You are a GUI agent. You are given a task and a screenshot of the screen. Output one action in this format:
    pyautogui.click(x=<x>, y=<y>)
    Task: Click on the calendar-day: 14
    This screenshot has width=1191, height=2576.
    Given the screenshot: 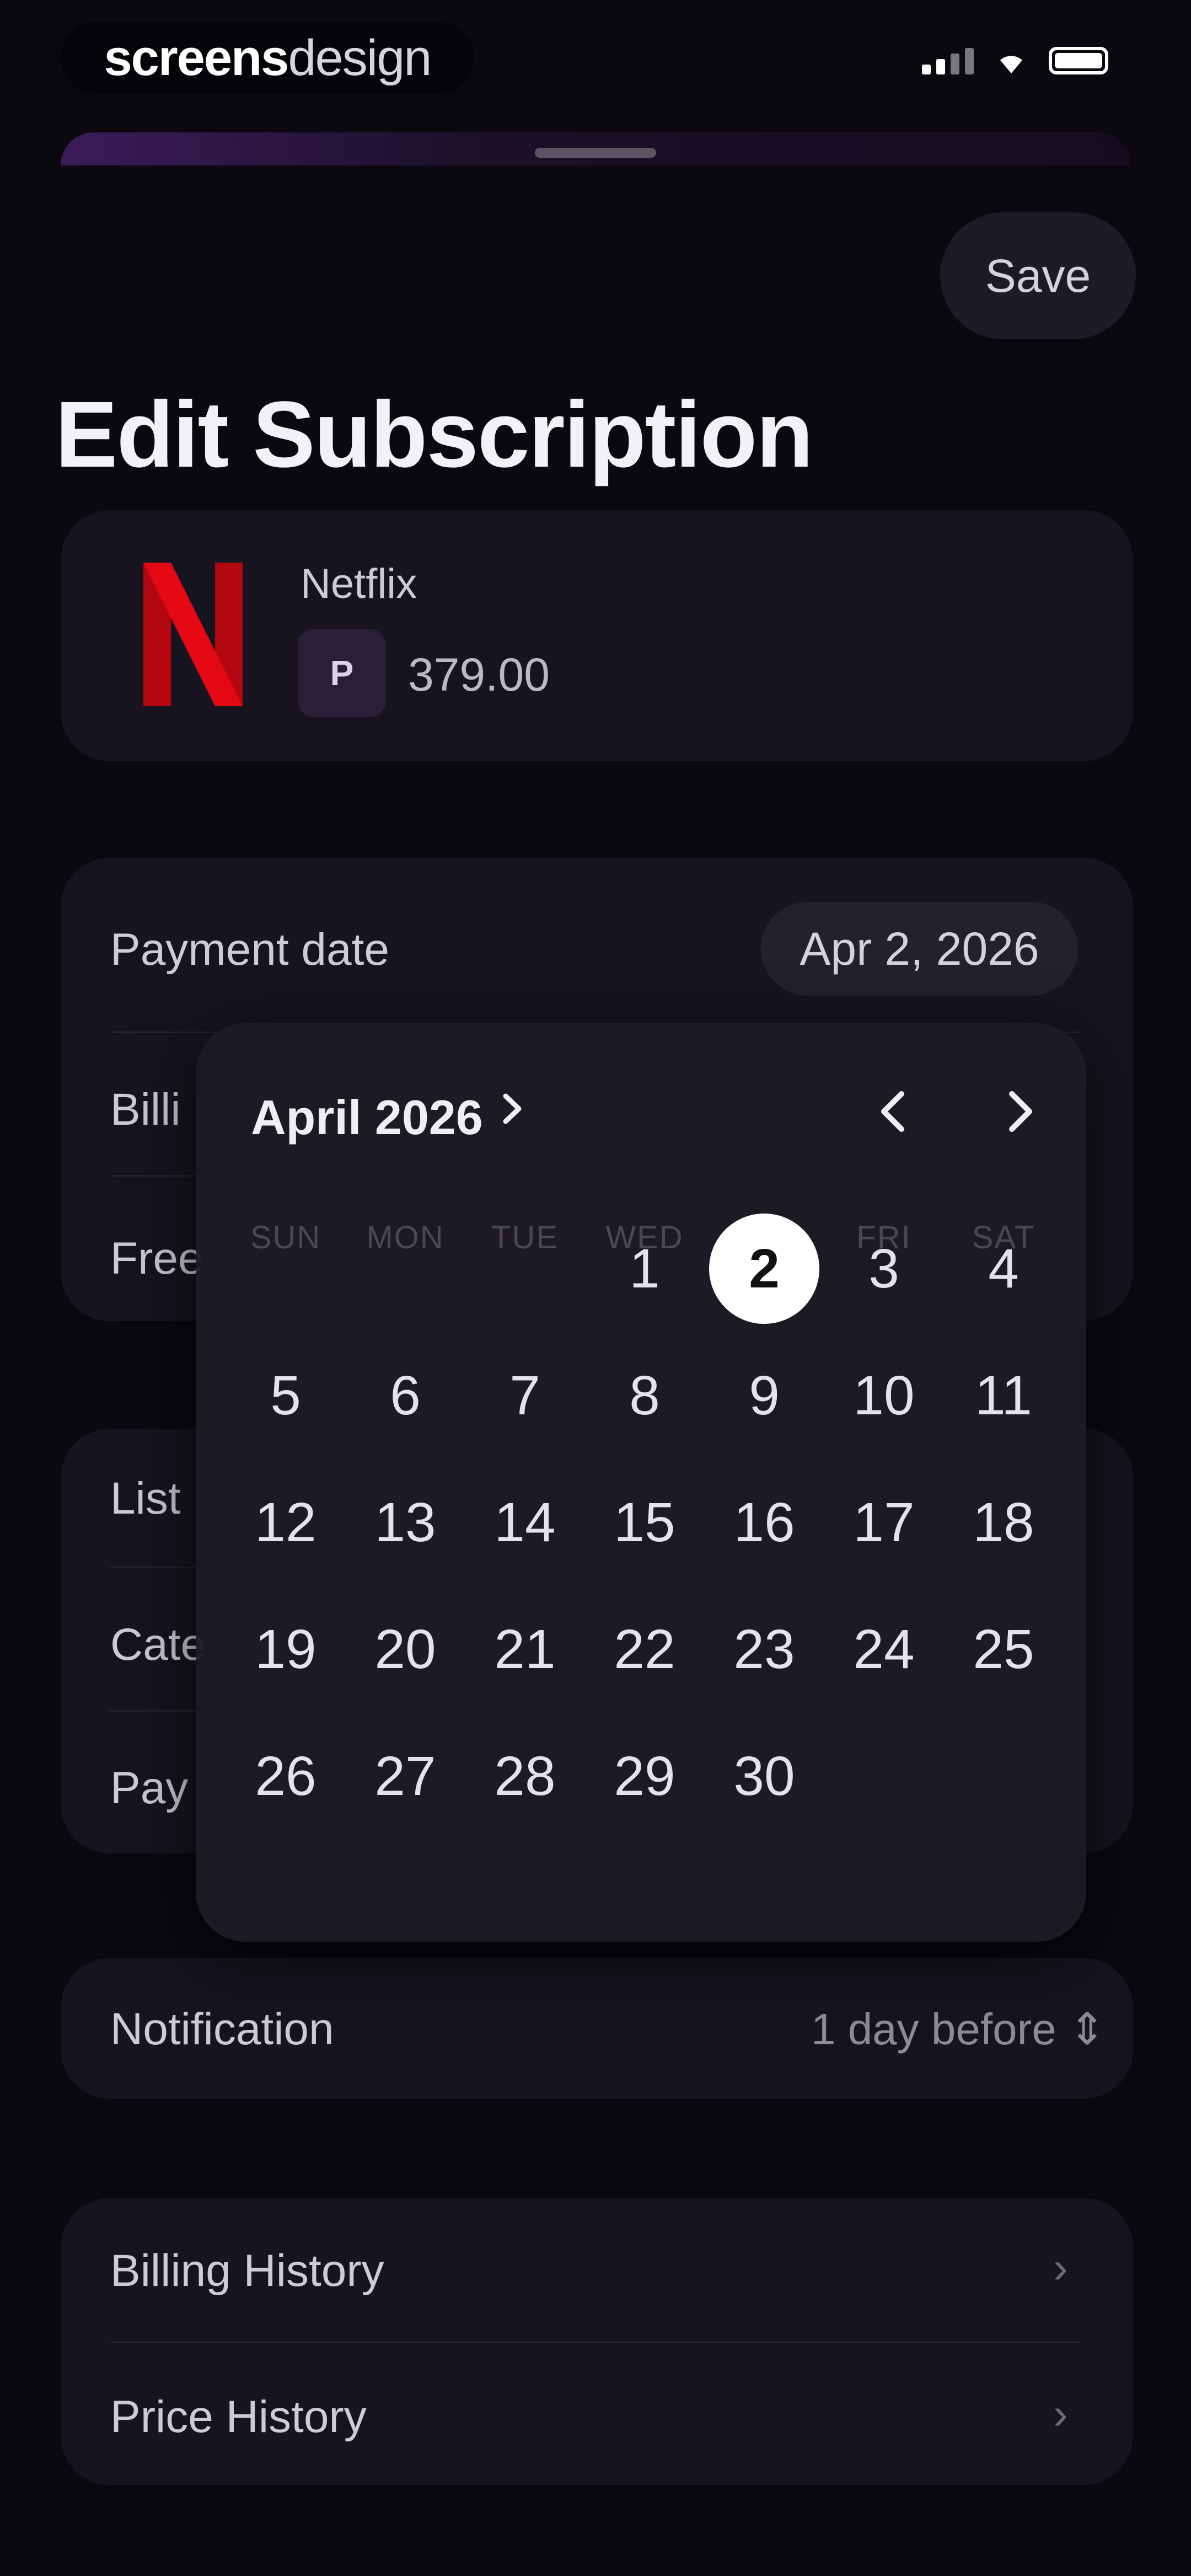 What is the action you would take?
    pyautogui.click(x=525, y=1522)
    